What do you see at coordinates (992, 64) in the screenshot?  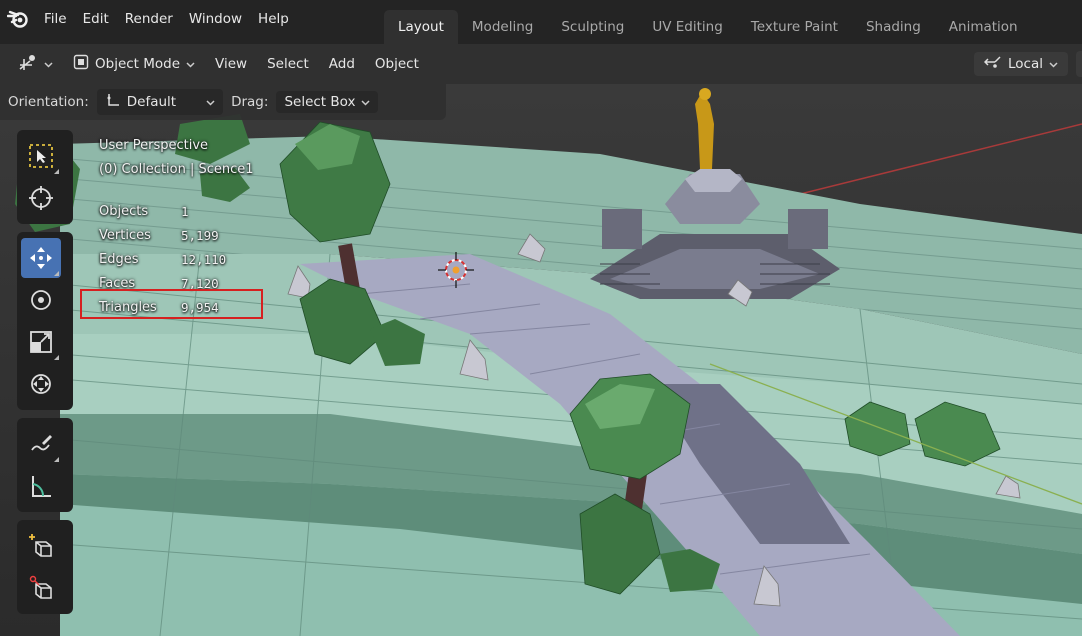 I see `orientation-local-icon` at bounding box center [992, 64].